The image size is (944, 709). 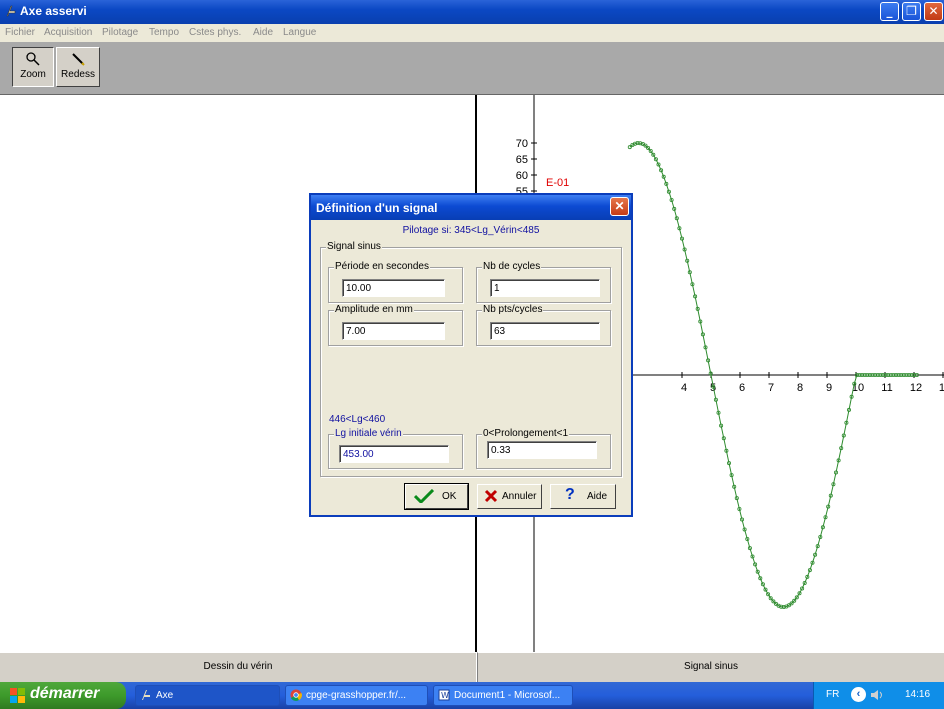 I want to click on y-tick-label: 70, so click(x=522, y=144).